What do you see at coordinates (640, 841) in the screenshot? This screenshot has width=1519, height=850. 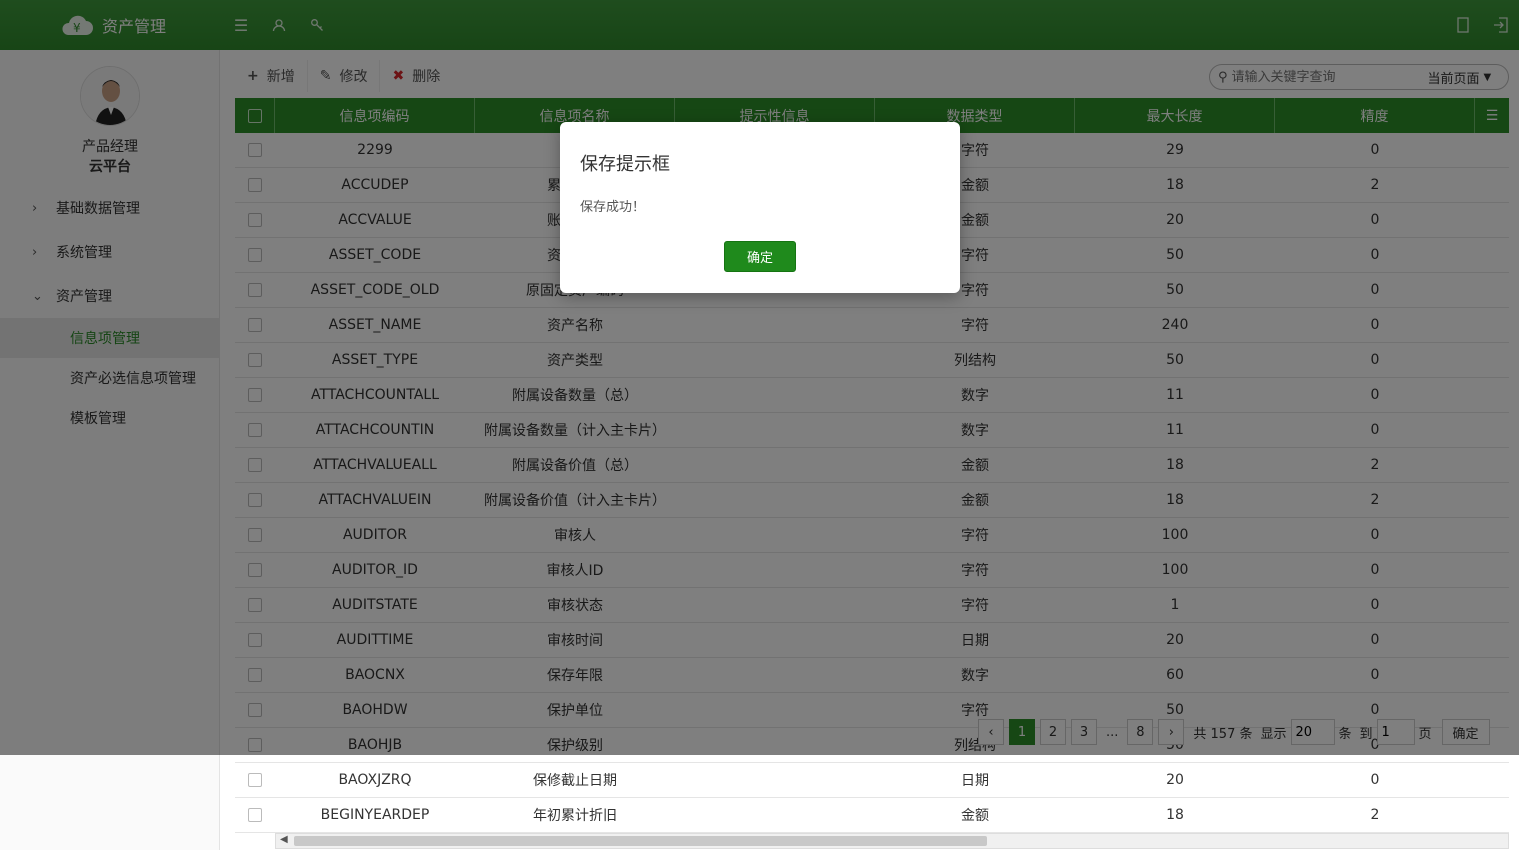 I see `scrollbar-thumb` at bounding box center [640, 841].